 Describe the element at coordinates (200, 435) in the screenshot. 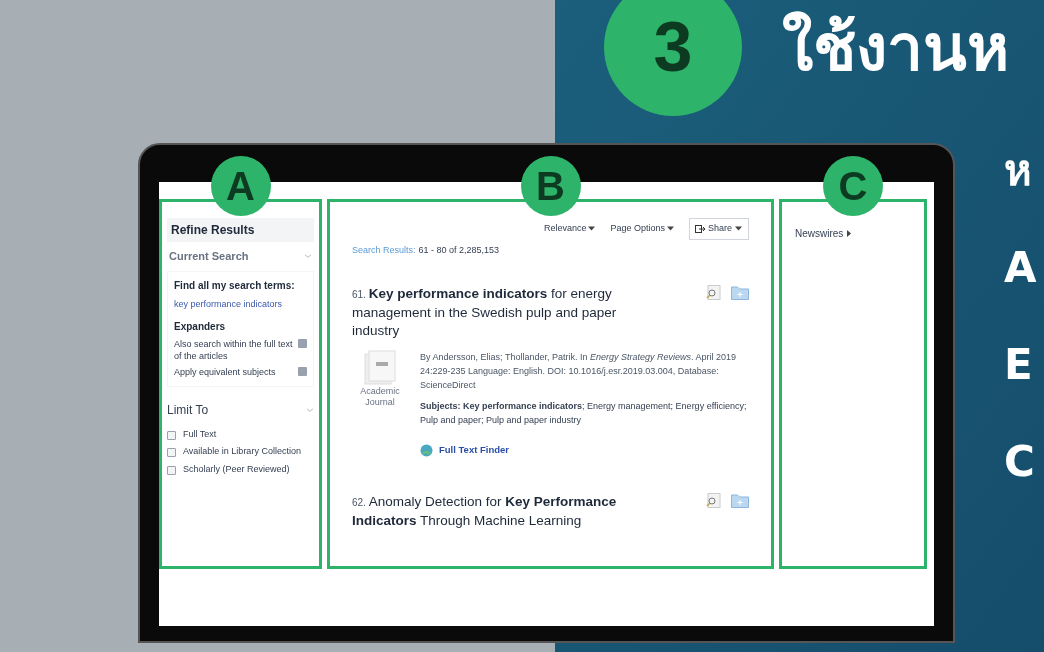

I see `filter-option: Full Text` at that location.